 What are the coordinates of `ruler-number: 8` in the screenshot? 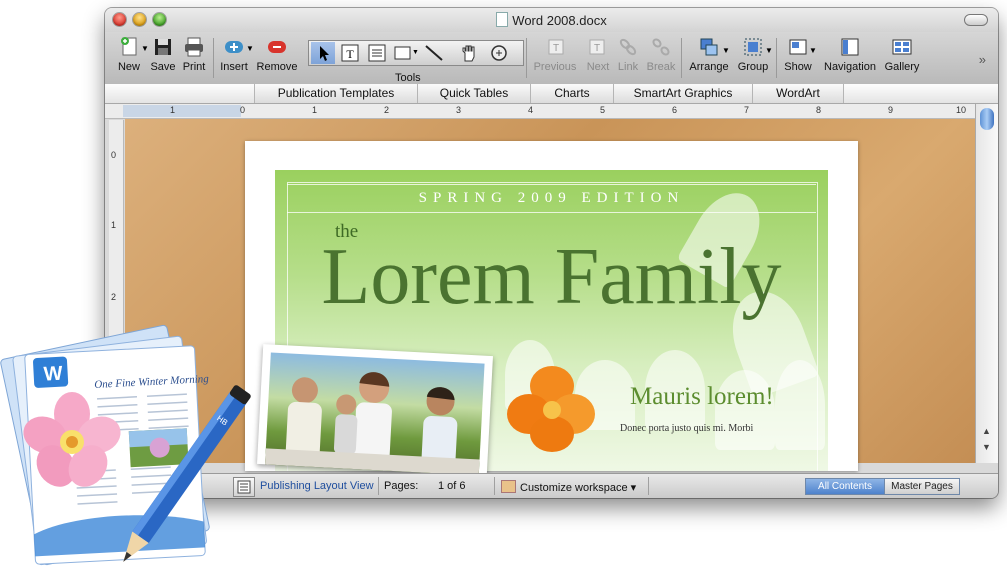 It's located at (819, 110).